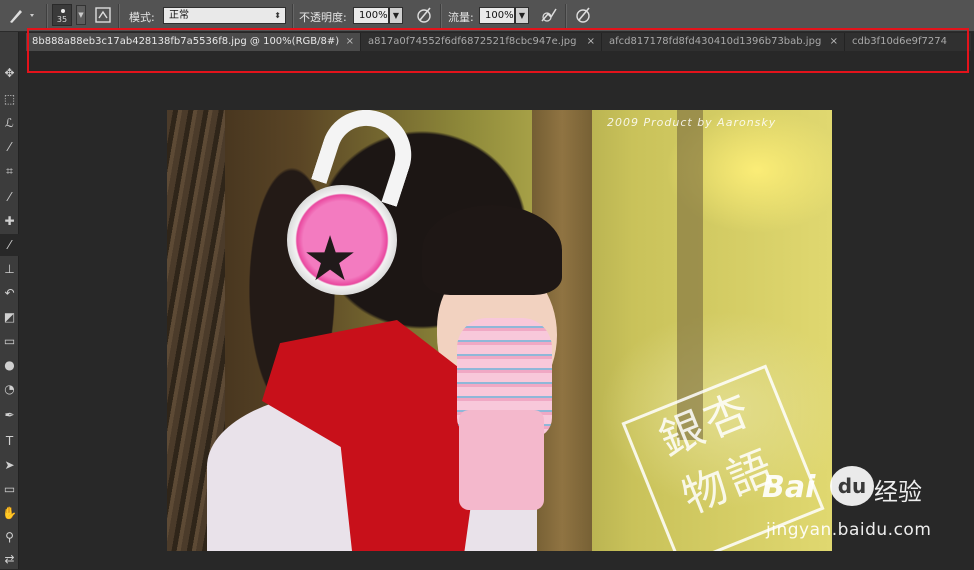 Image resolution: width=974 pixels, height=570 pixels. Describe the element at coordinates (9, 99) in the screenshot. I see `marquee-tool-icon: ⬚` at that location.